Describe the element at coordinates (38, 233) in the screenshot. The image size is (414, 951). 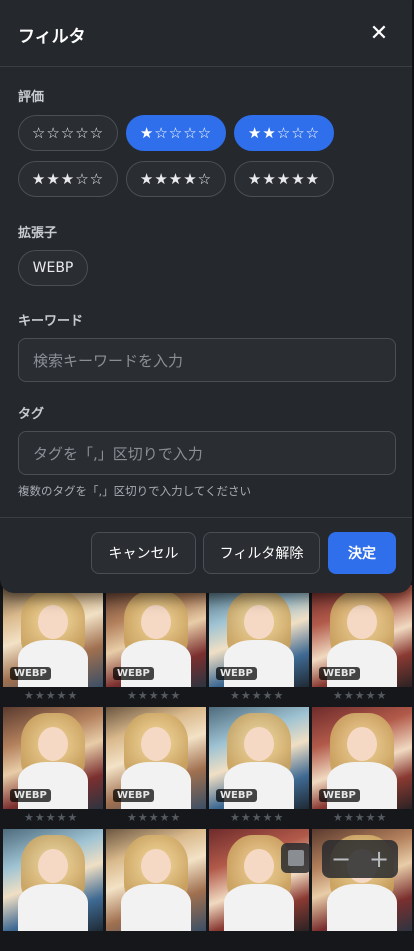
I see `extension-section-label: 拡張子` at that location.